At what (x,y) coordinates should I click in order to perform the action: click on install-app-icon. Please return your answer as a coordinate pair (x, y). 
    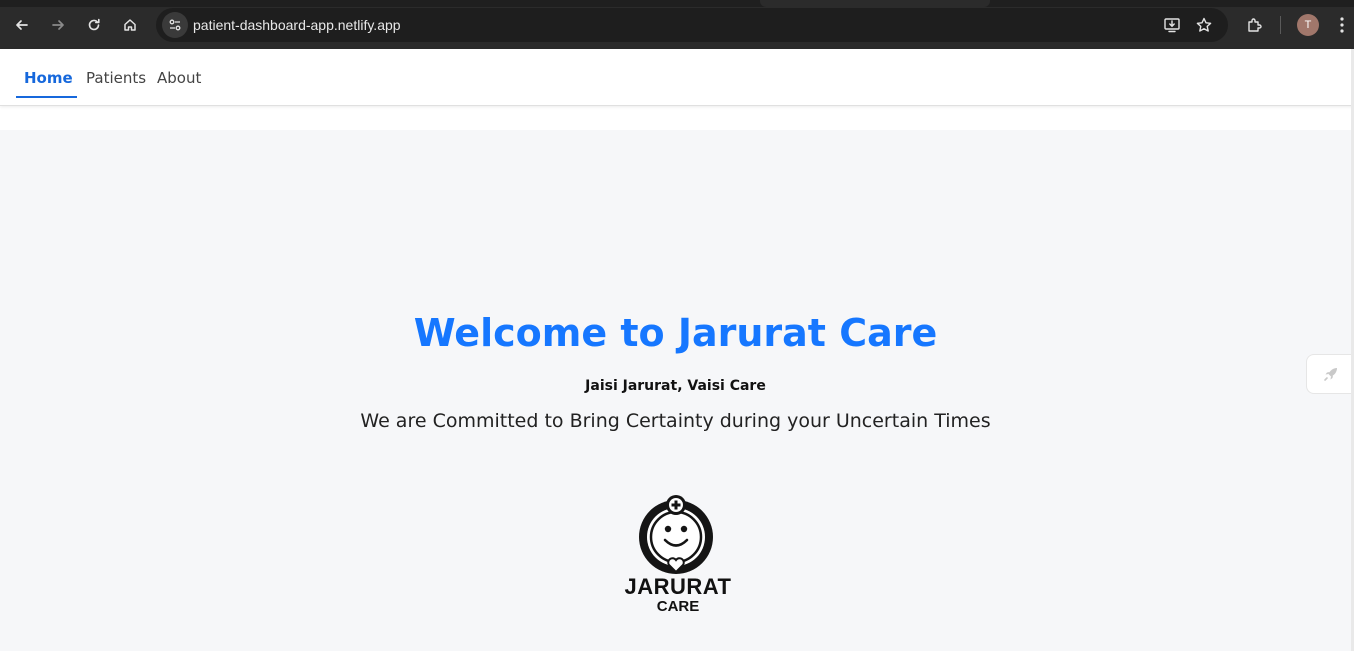
    Looking at the image, I should click on (1172, 25).